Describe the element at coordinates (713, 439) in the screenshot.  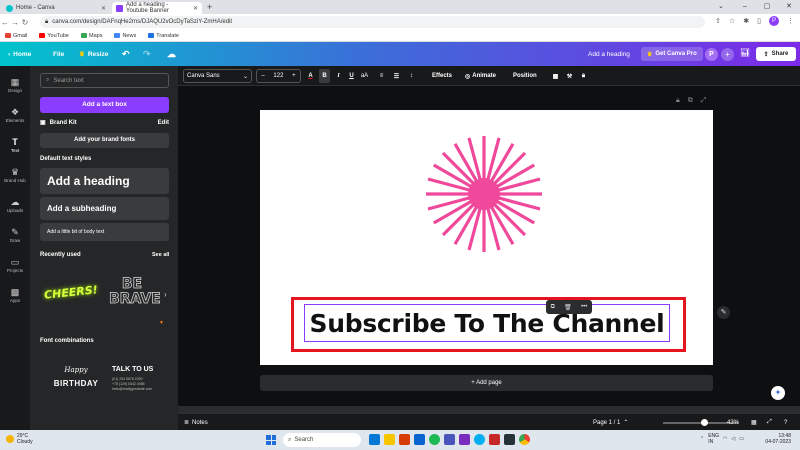
I see `language-indicator: ENG IN` at that location.